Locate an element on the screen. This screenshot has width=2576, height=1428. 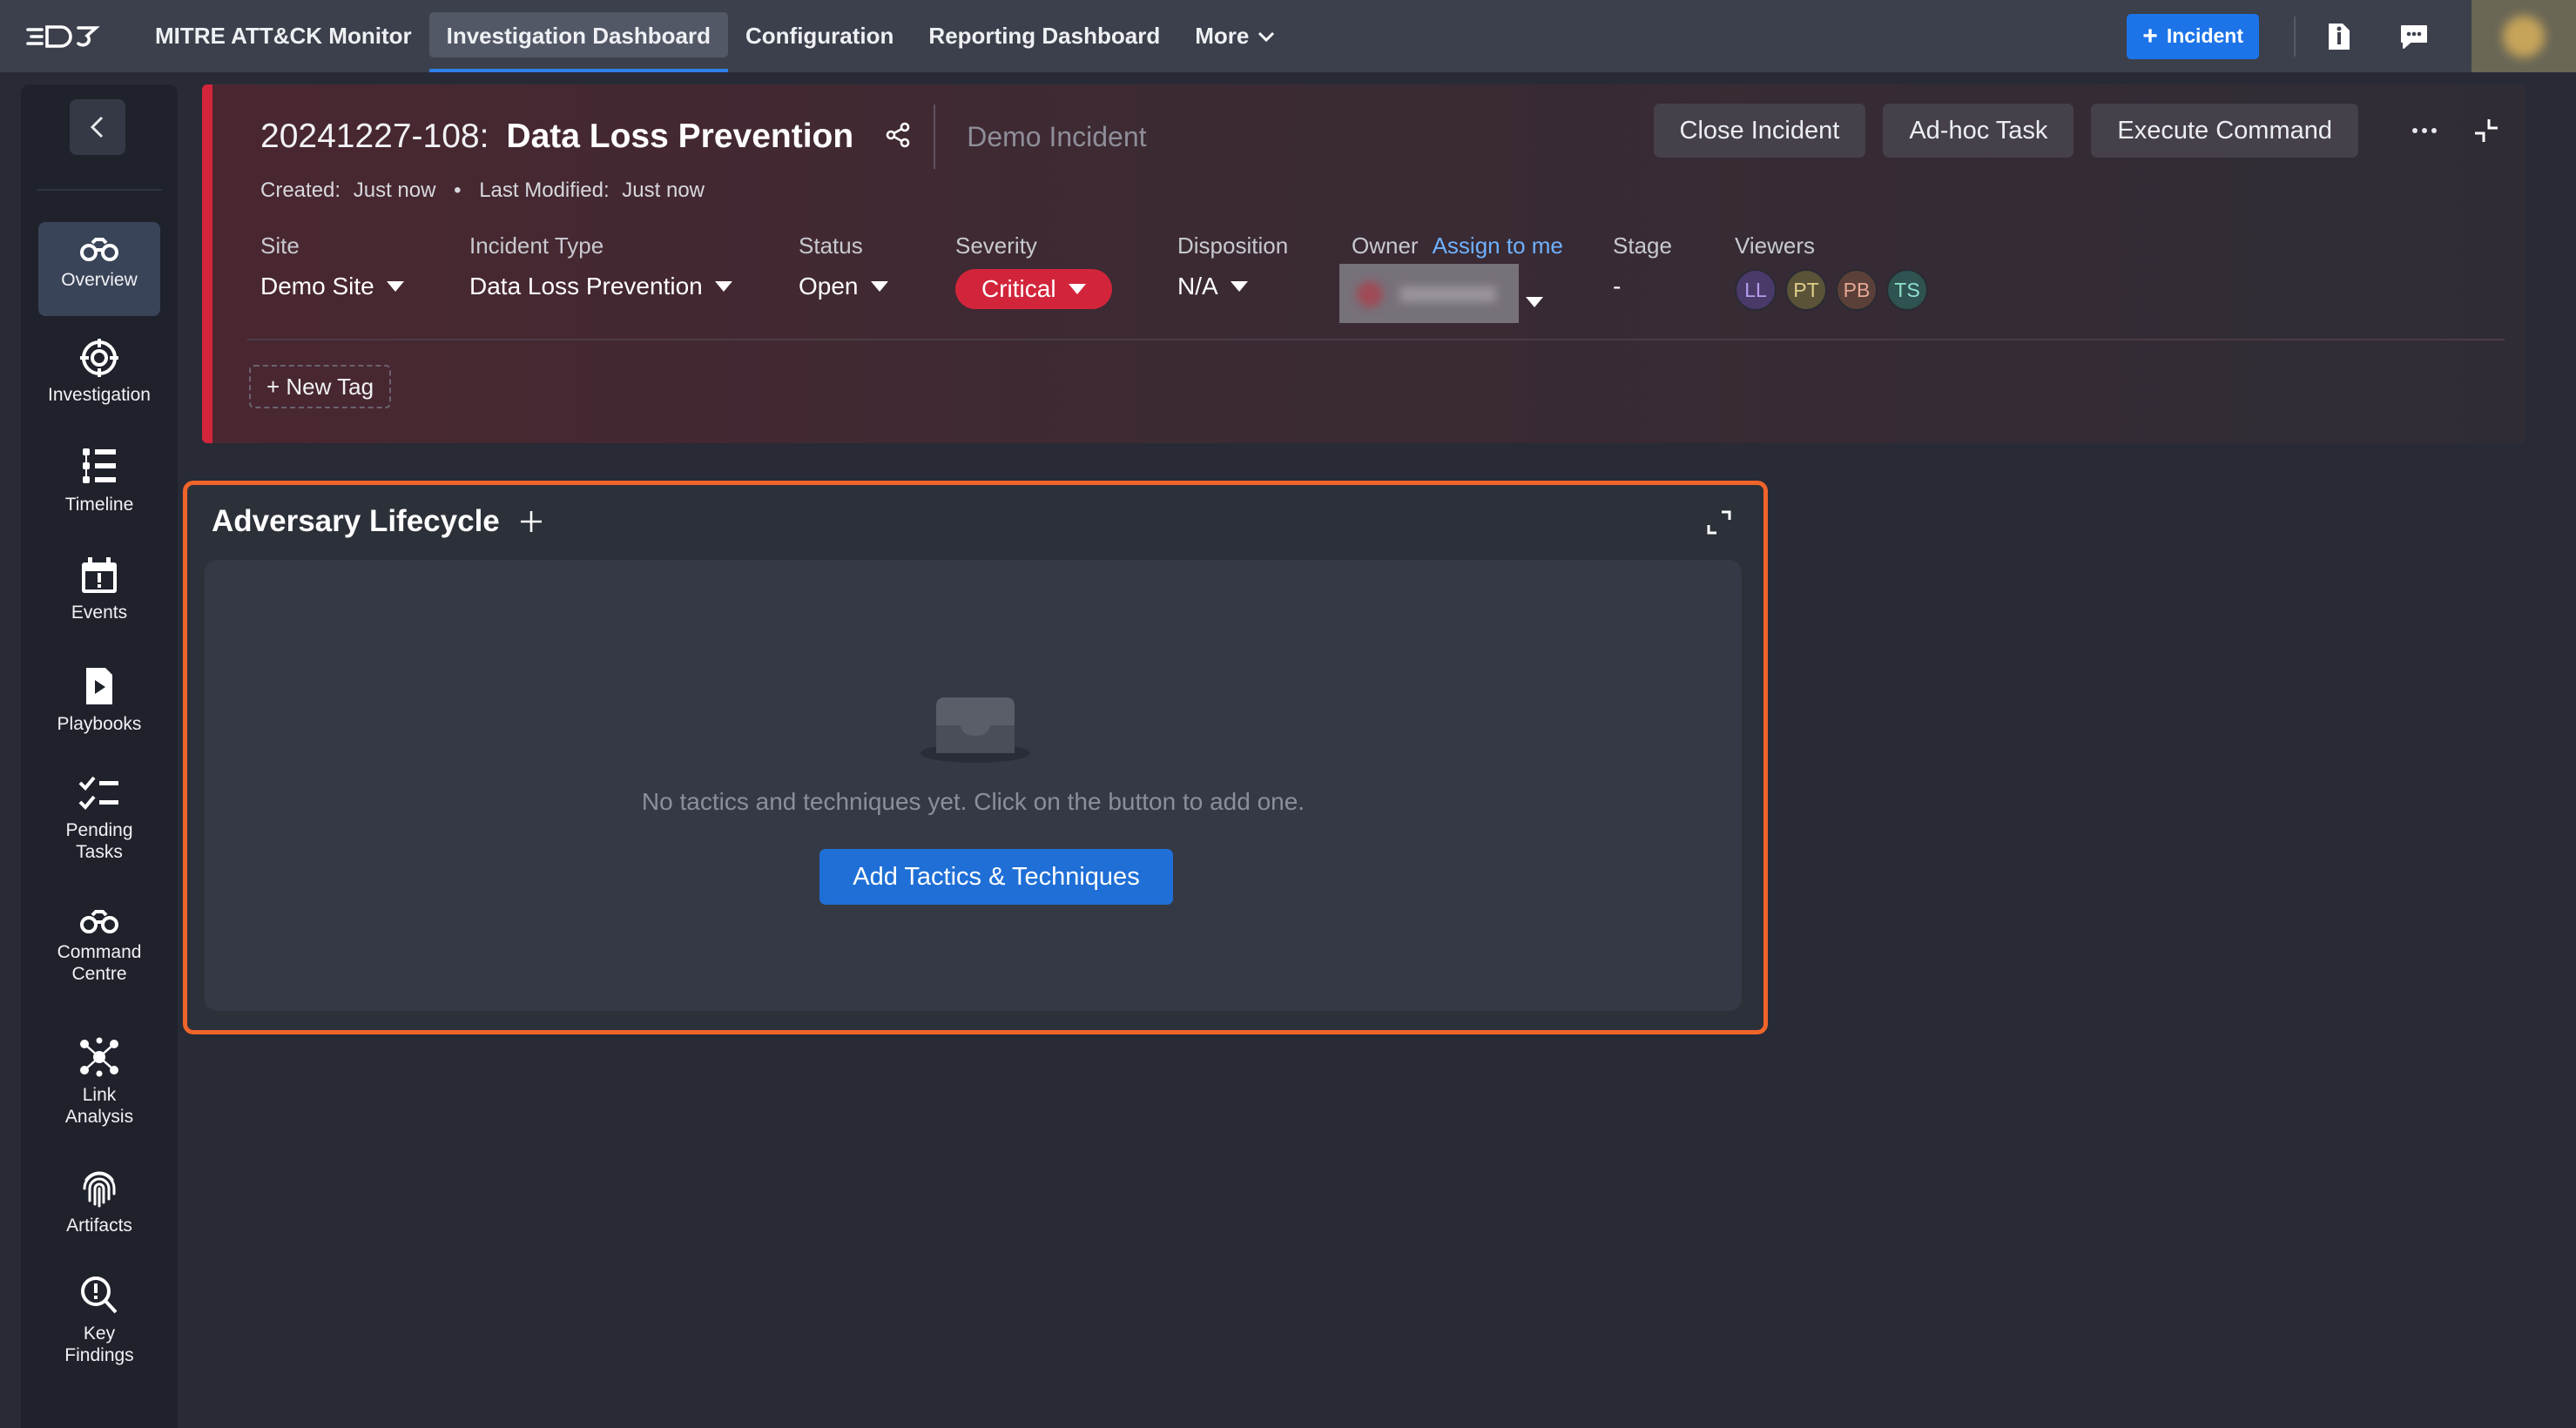
tab-investigation-dashboard: Investigation Dashboard is located at coordinates (578, 36).